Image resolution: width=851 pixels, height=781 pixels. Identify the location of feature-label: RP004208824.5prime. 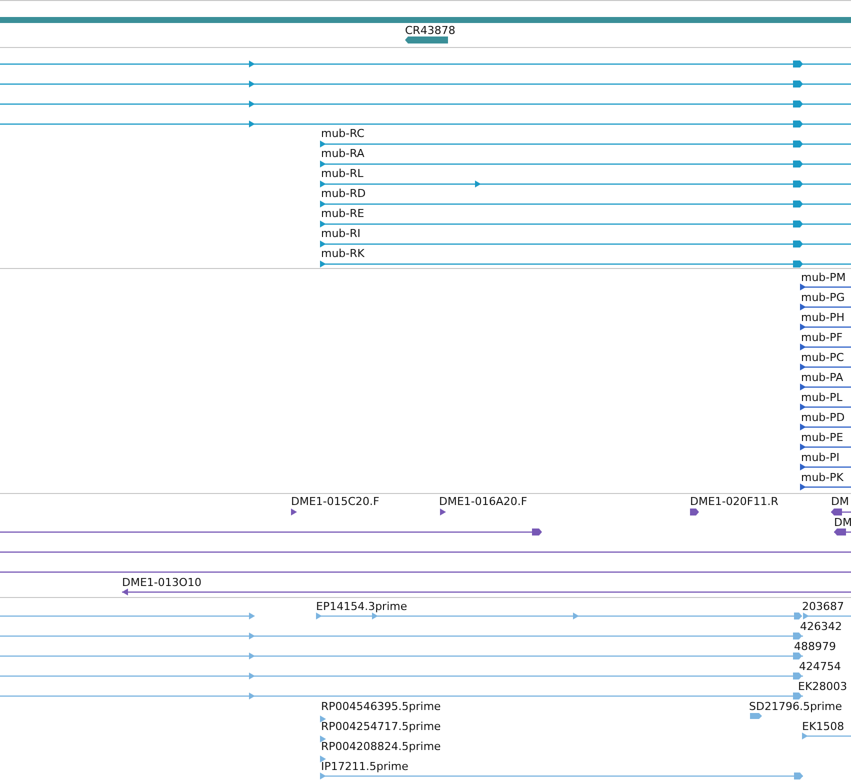
(381, 746).